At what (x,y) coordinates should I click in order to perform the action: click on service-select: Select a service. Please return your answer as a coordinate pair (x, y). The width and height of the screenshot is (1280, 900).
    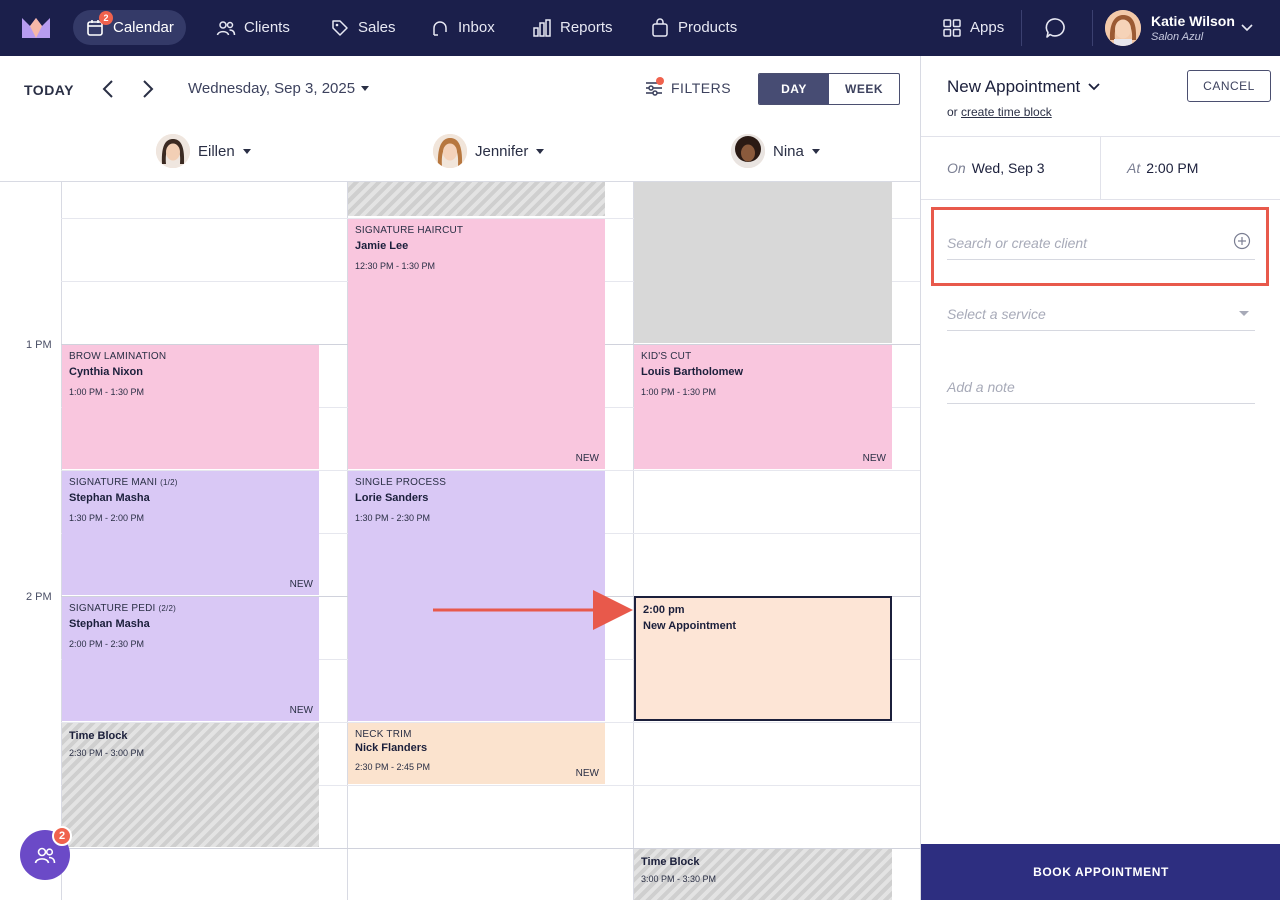
    Looking at the image, I should click on (1101, 318).